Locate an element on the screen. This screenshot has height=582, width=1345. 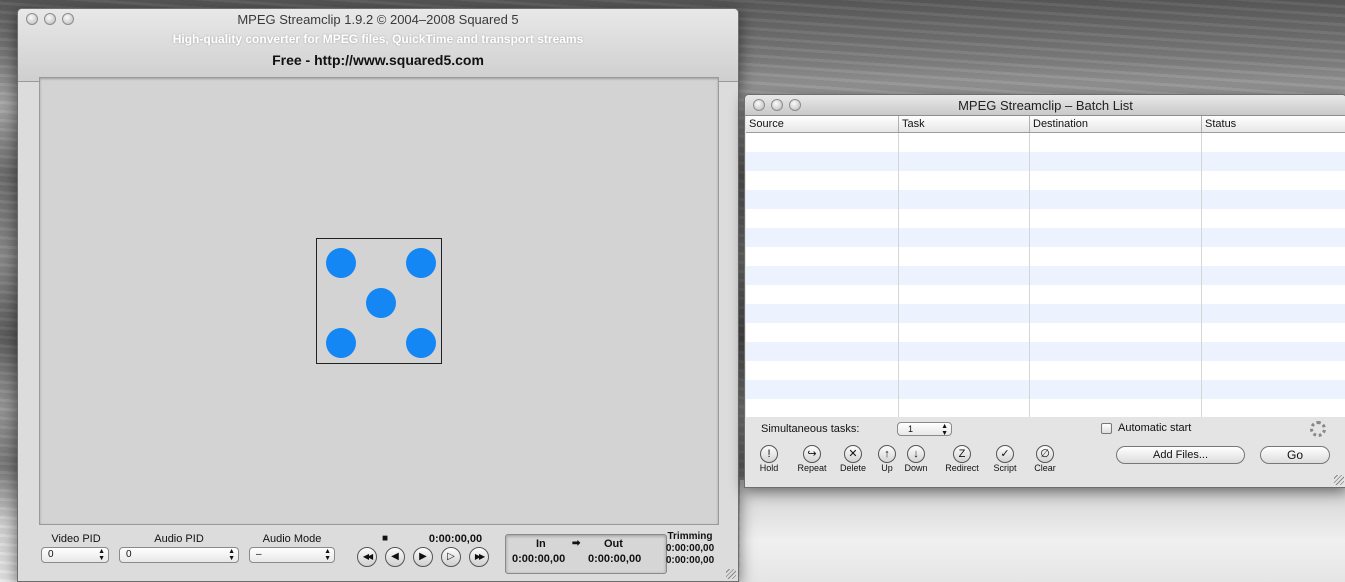
automatic-start-checkbox is located at coordinates (1106, 428).